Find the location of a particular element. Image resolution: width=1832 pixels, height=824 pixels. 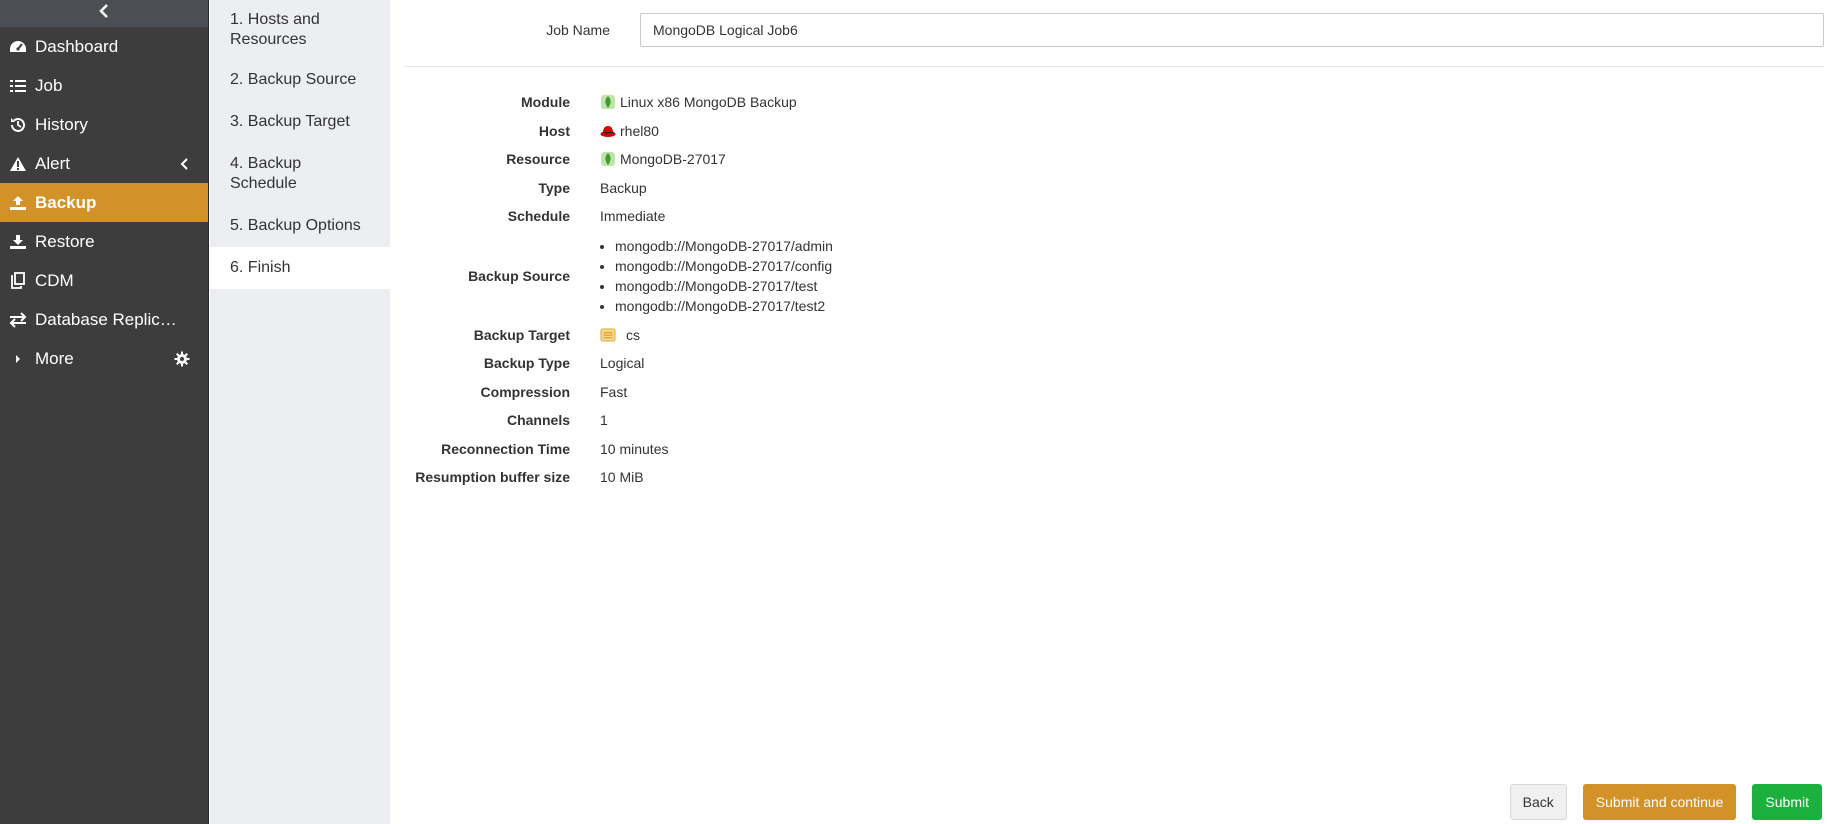

gear-icon is located at coordinates (182, 358).